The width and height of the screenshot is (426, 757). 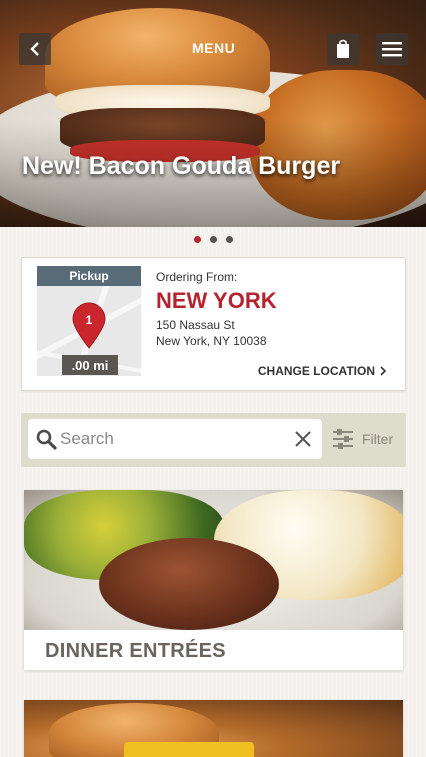 What do you see at coordinates (216, 300) in the screenshot?
I see `location-city: NEW YORK` at bounding box center [216, 300].